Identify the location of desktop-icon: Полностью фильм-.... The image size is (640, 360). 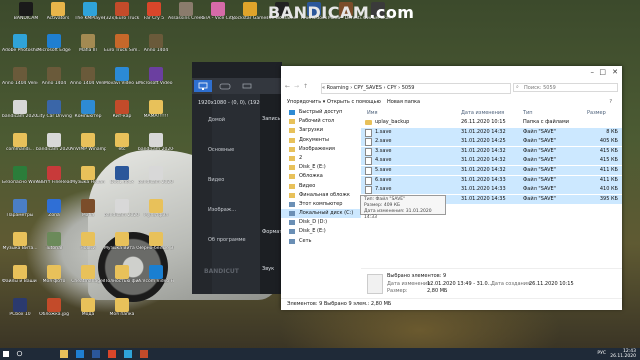
(122, 274).